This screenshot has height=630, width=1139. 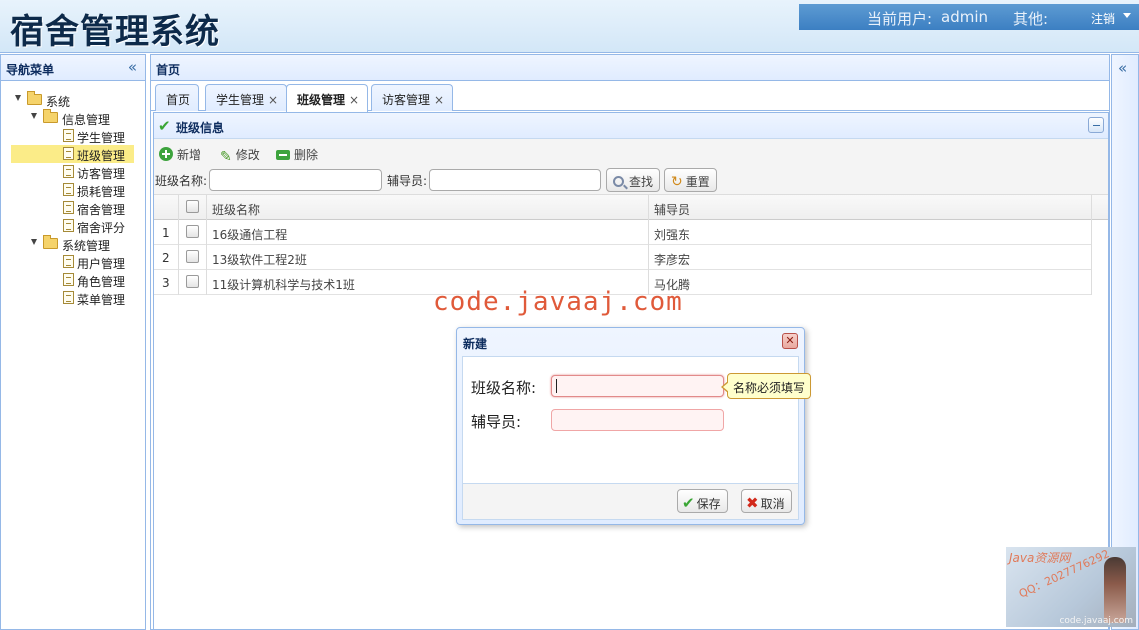 What do you see at coordinates (677, 182) in the screenshot?
I see `reset-icon: ↻` at bounding box center [677, 182].